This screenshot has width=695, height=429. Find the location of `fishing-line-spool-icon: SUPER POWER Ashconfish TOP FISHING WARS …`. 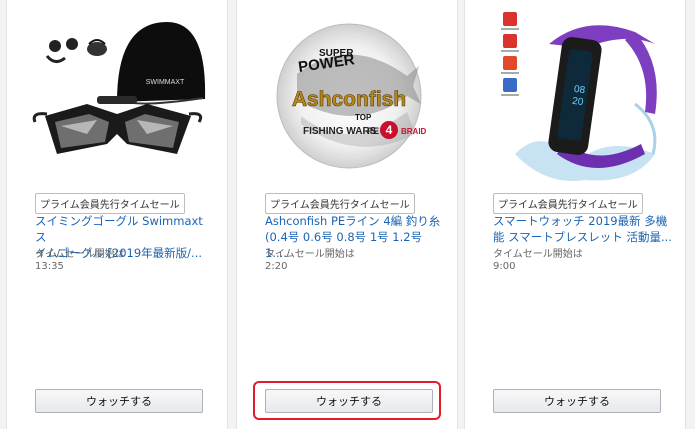

fishing-line-spool-icon: SUPER POWER Ashconfish TOP FISHING WARS … is located at coordinates (351, 96).